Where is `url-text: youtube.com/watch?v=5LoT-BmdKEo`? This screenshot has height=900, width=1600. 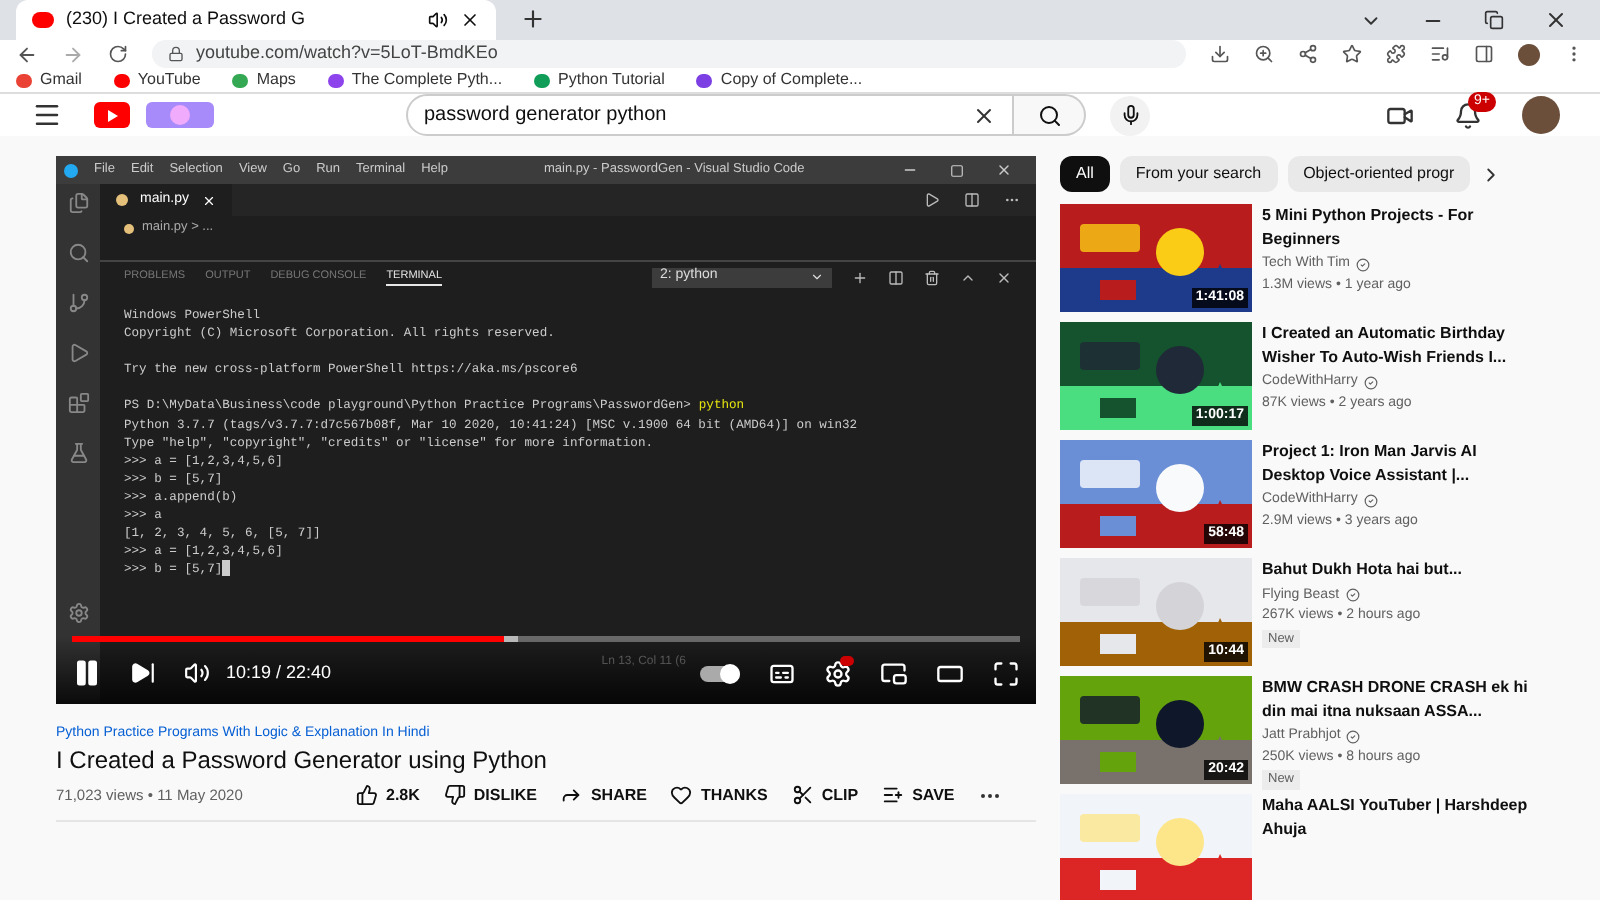 url-text: youtube.com/watch?v=5LoT-BmdKEo is located at coordinates (347, 53).